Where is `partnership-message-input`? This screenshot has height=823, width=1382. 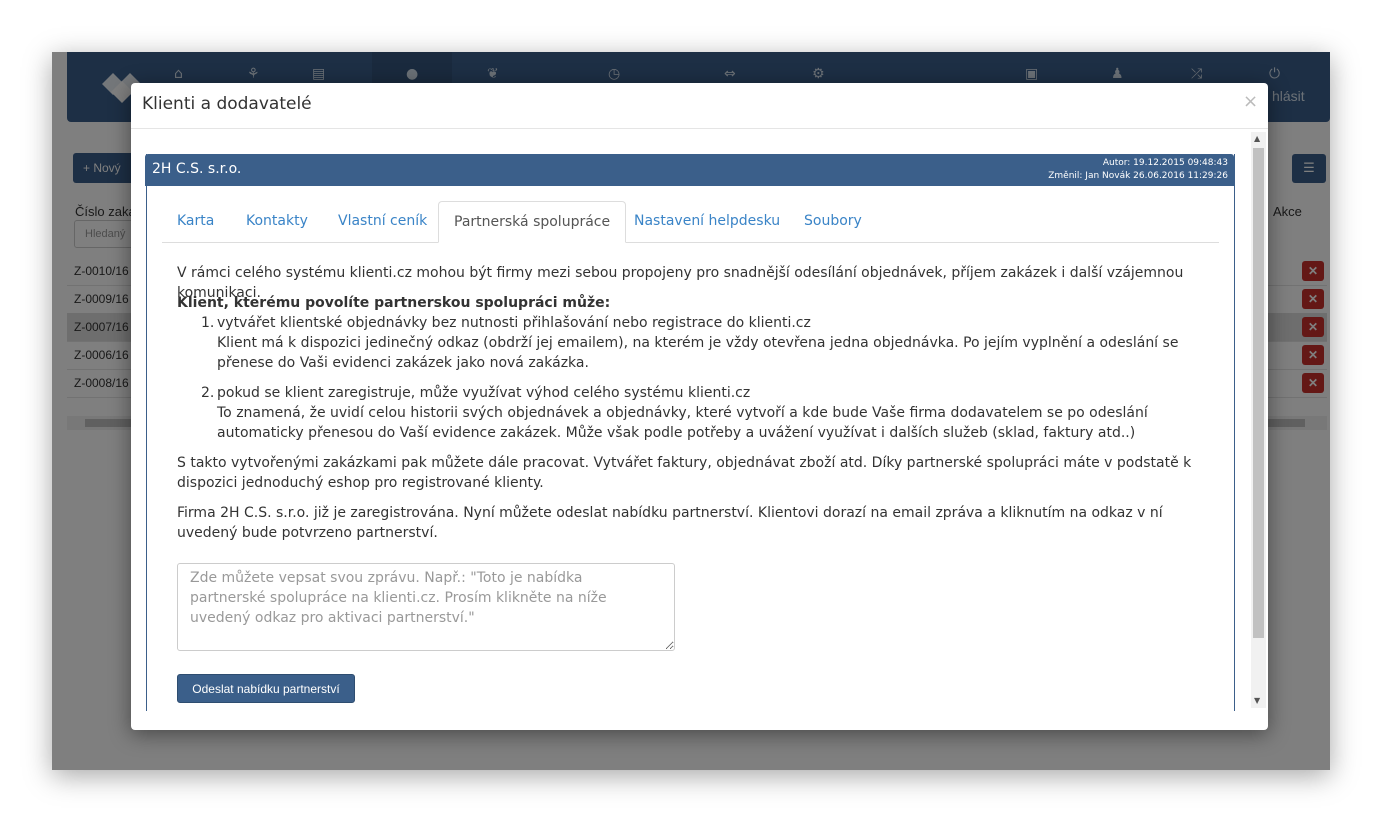 partnership-message-input is located at coordinates (426, 607).